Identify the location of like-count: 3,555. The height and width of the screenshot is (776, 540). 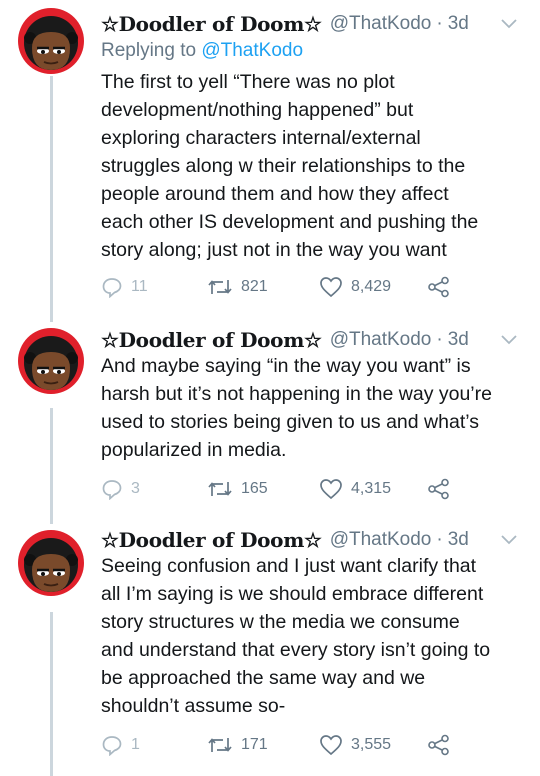
(371, 744).